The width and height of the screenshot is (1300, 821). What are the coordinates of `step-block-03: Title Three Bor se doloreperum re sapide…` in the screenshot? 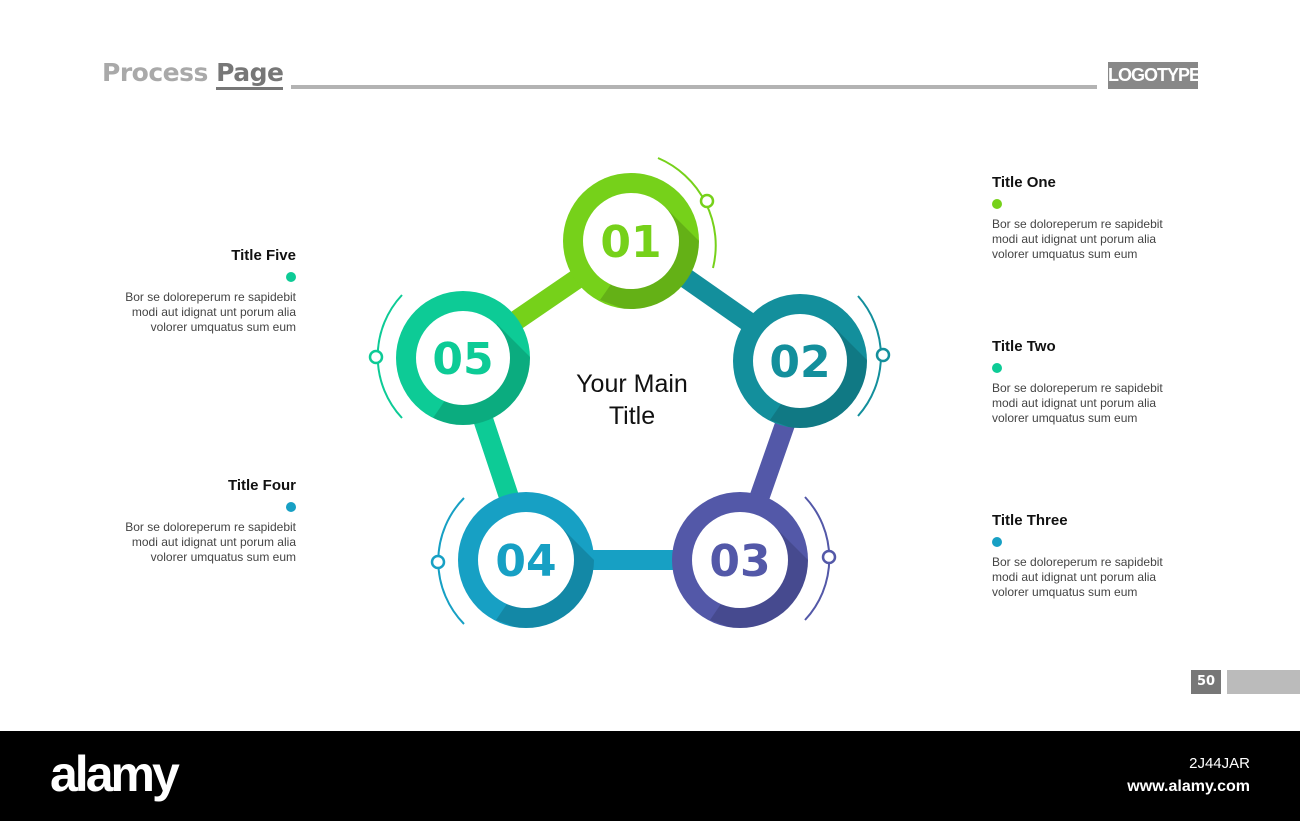 It's located at (1092, 556).